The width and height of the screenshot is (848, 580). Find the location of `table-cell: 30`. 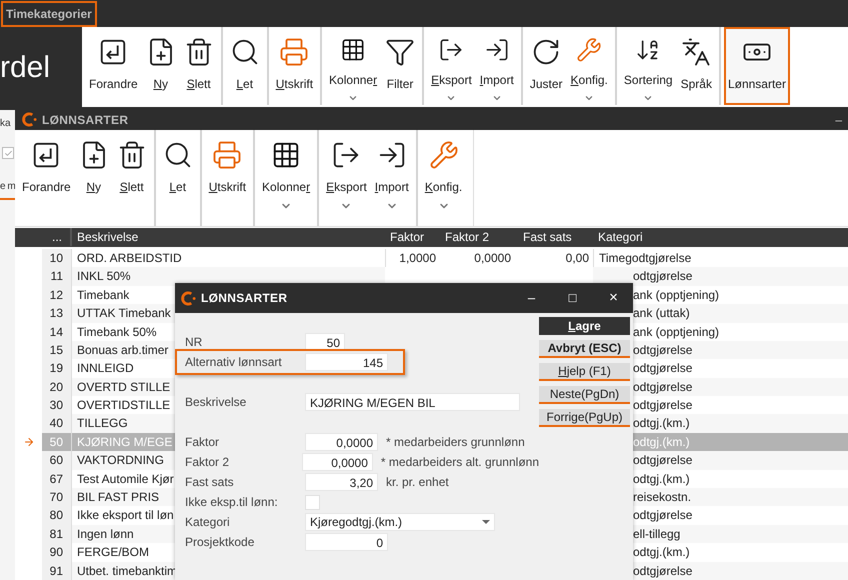

table-cell: 30 is located at coordinates (57, 405).